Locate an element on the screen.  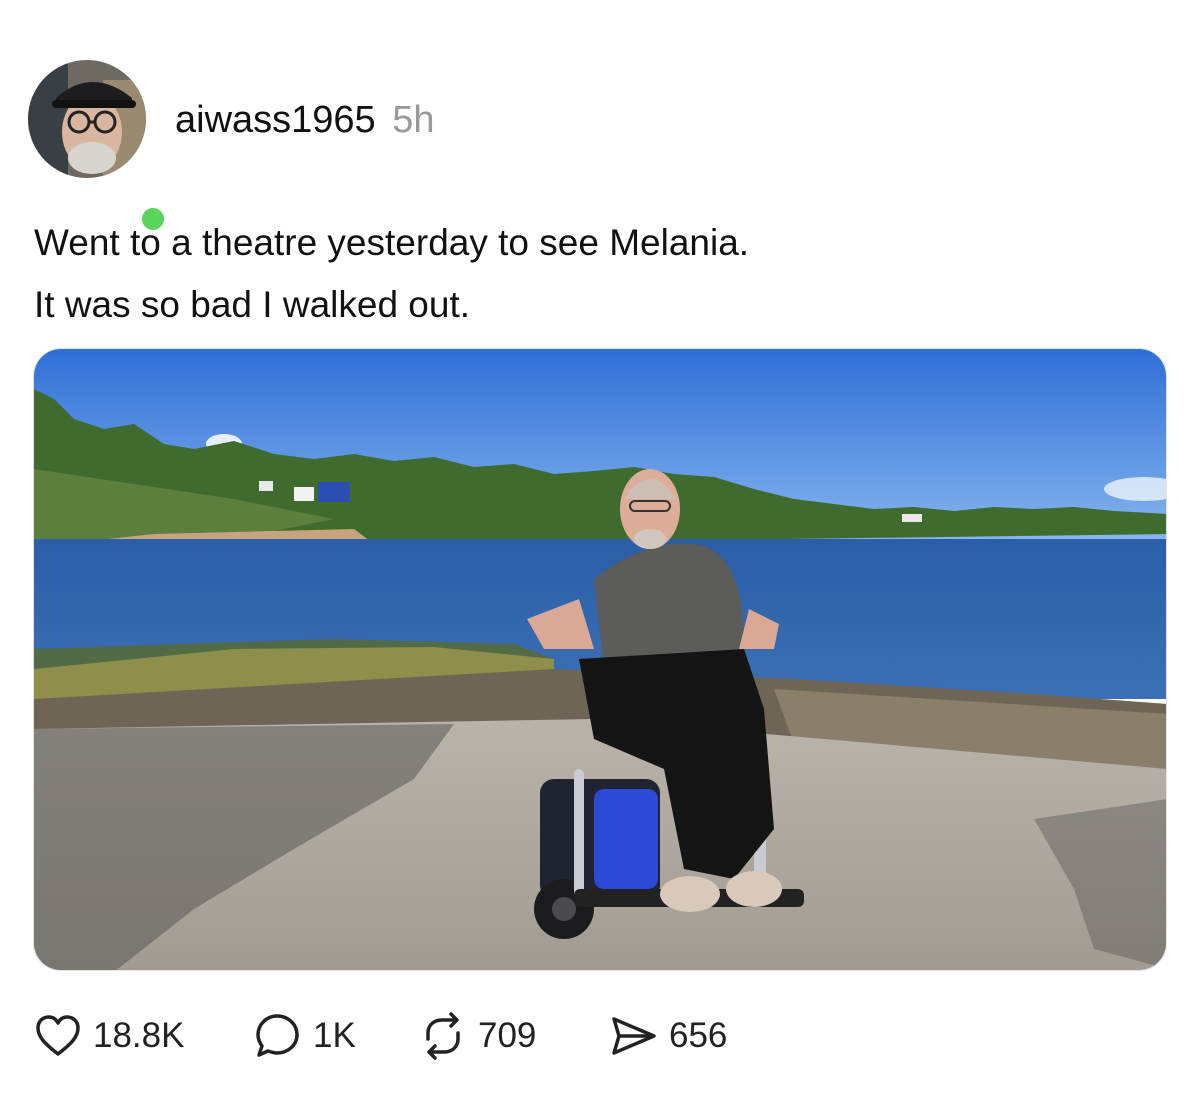
reply-button: 1K is located at coordinates (304, 1036).